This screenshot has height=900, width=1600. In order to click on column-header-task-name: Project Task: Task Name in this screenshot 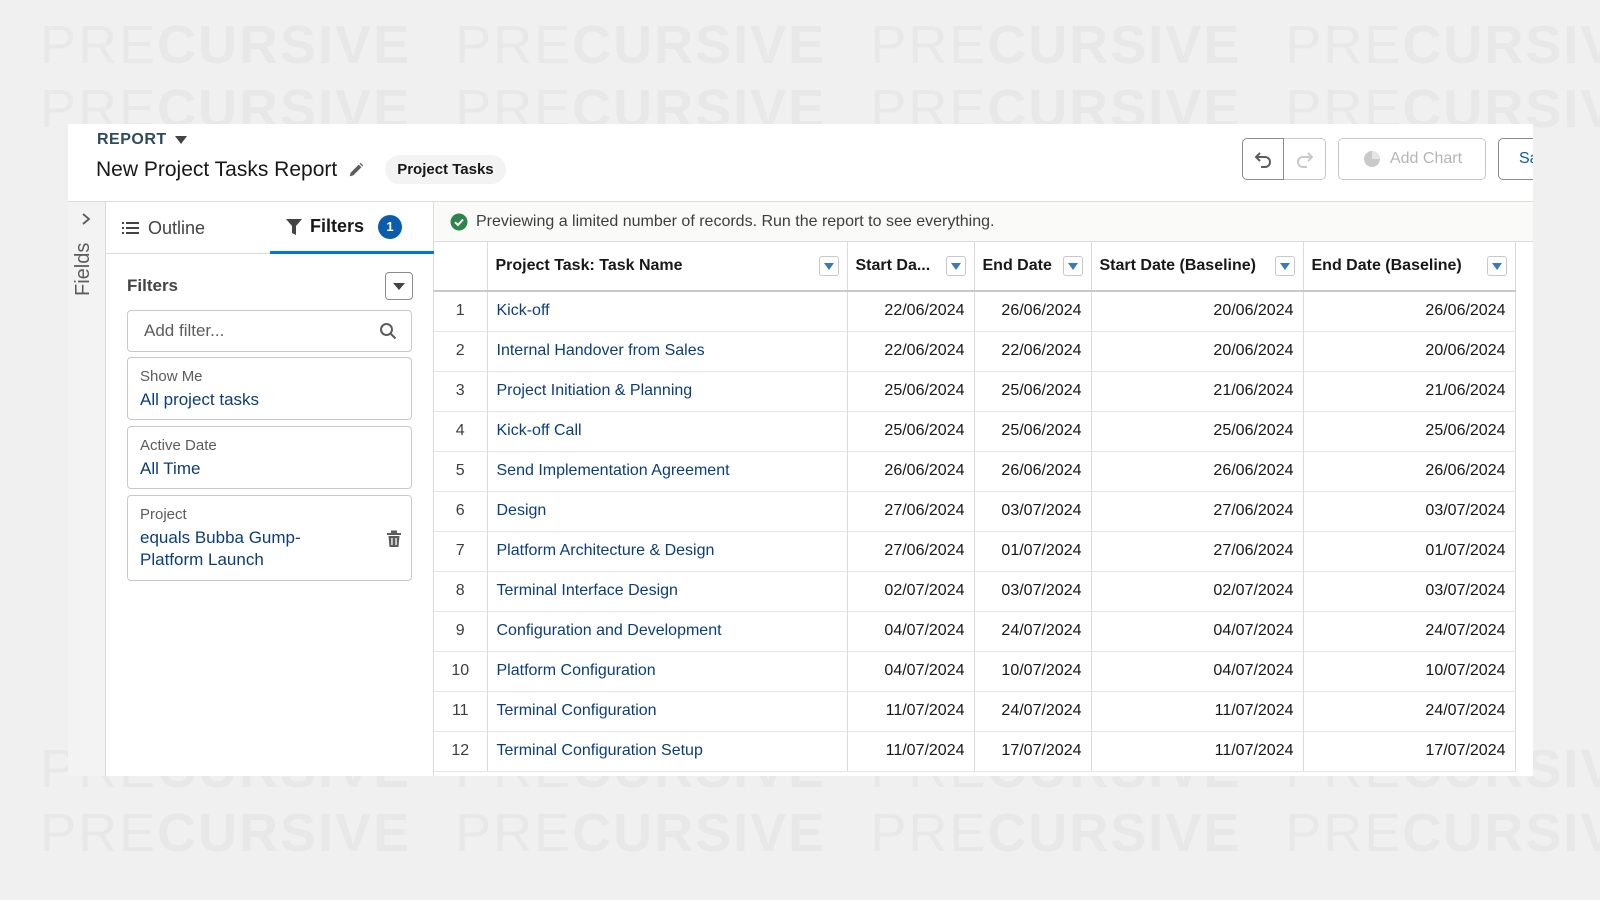, I will do `click(667, 267)`.